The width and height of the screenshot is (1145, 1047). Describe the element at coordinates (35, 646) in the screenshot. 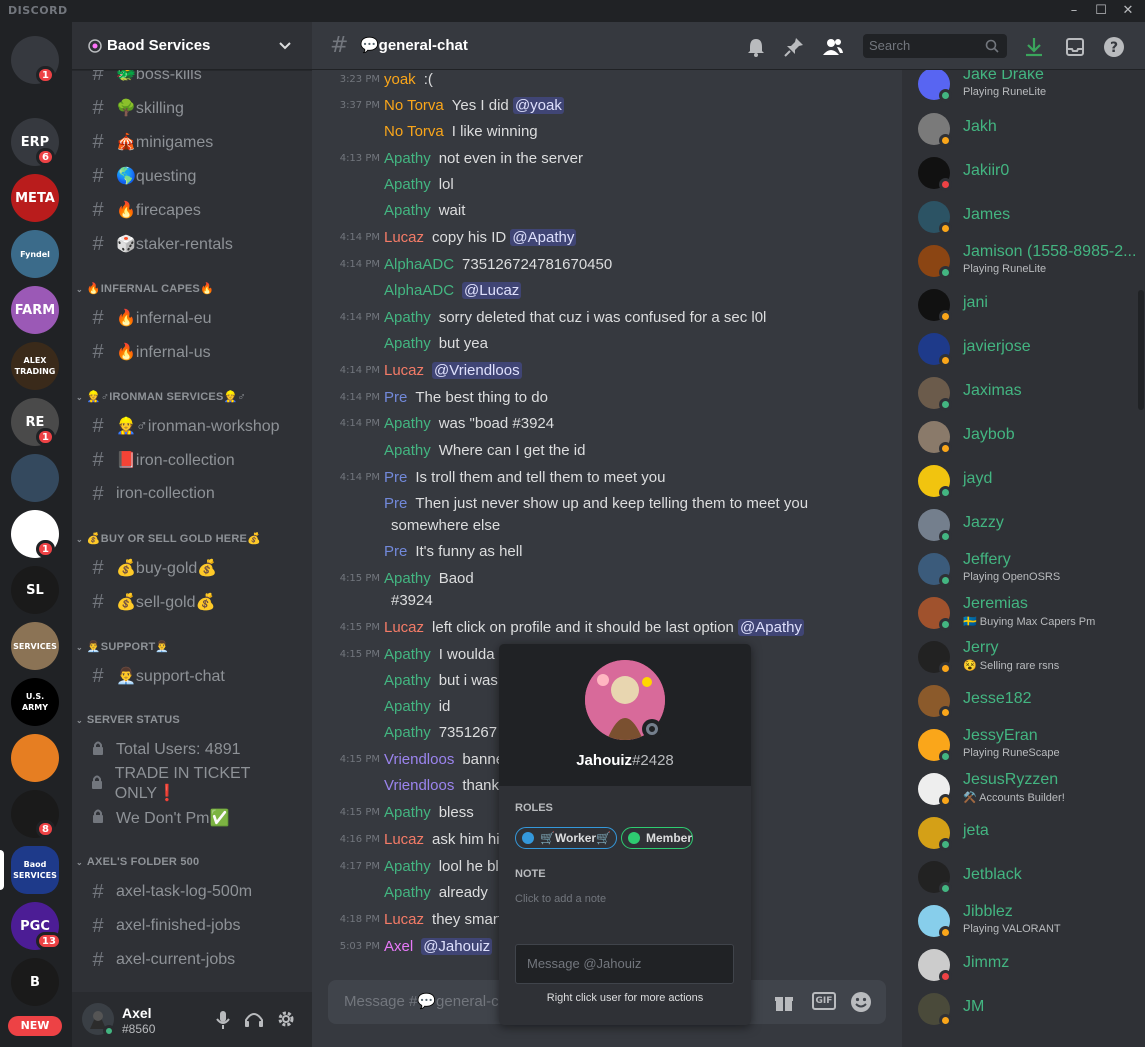

I see `server-icon: SERVICES` at that location.